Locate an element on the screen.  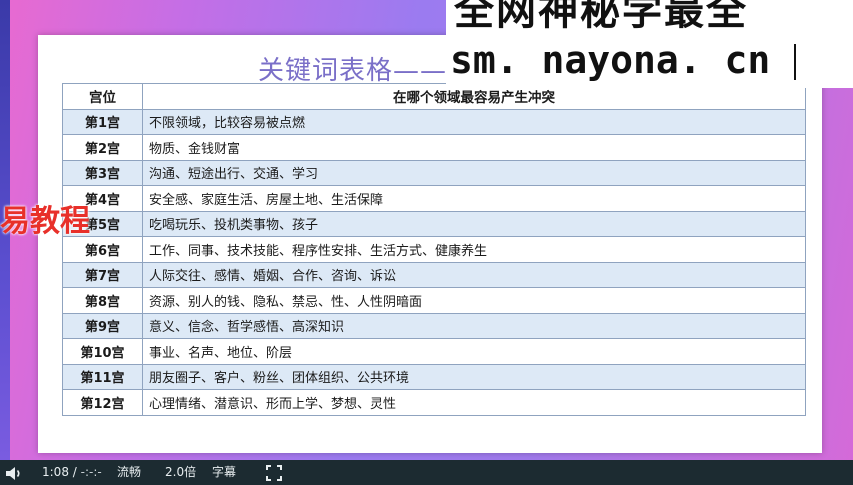
table-row: 第1宫 不限领域，比较容易被点燃 is located at coordinates (434, 121).